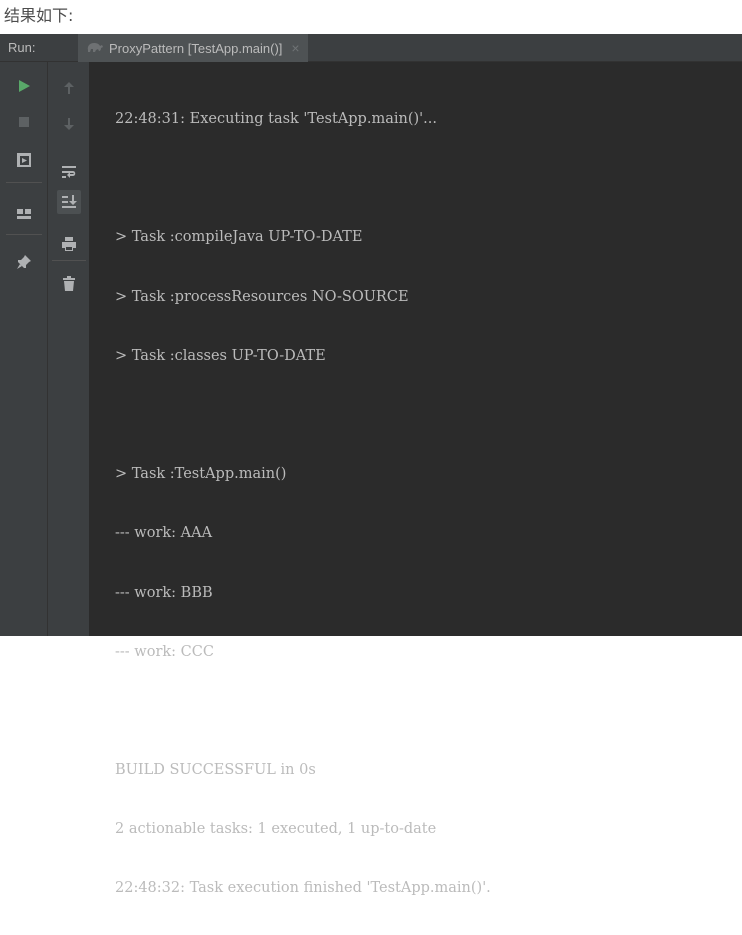 The width and height of the screenshot is (742, 935). I want to click on trash-icon, so click(69, 284).